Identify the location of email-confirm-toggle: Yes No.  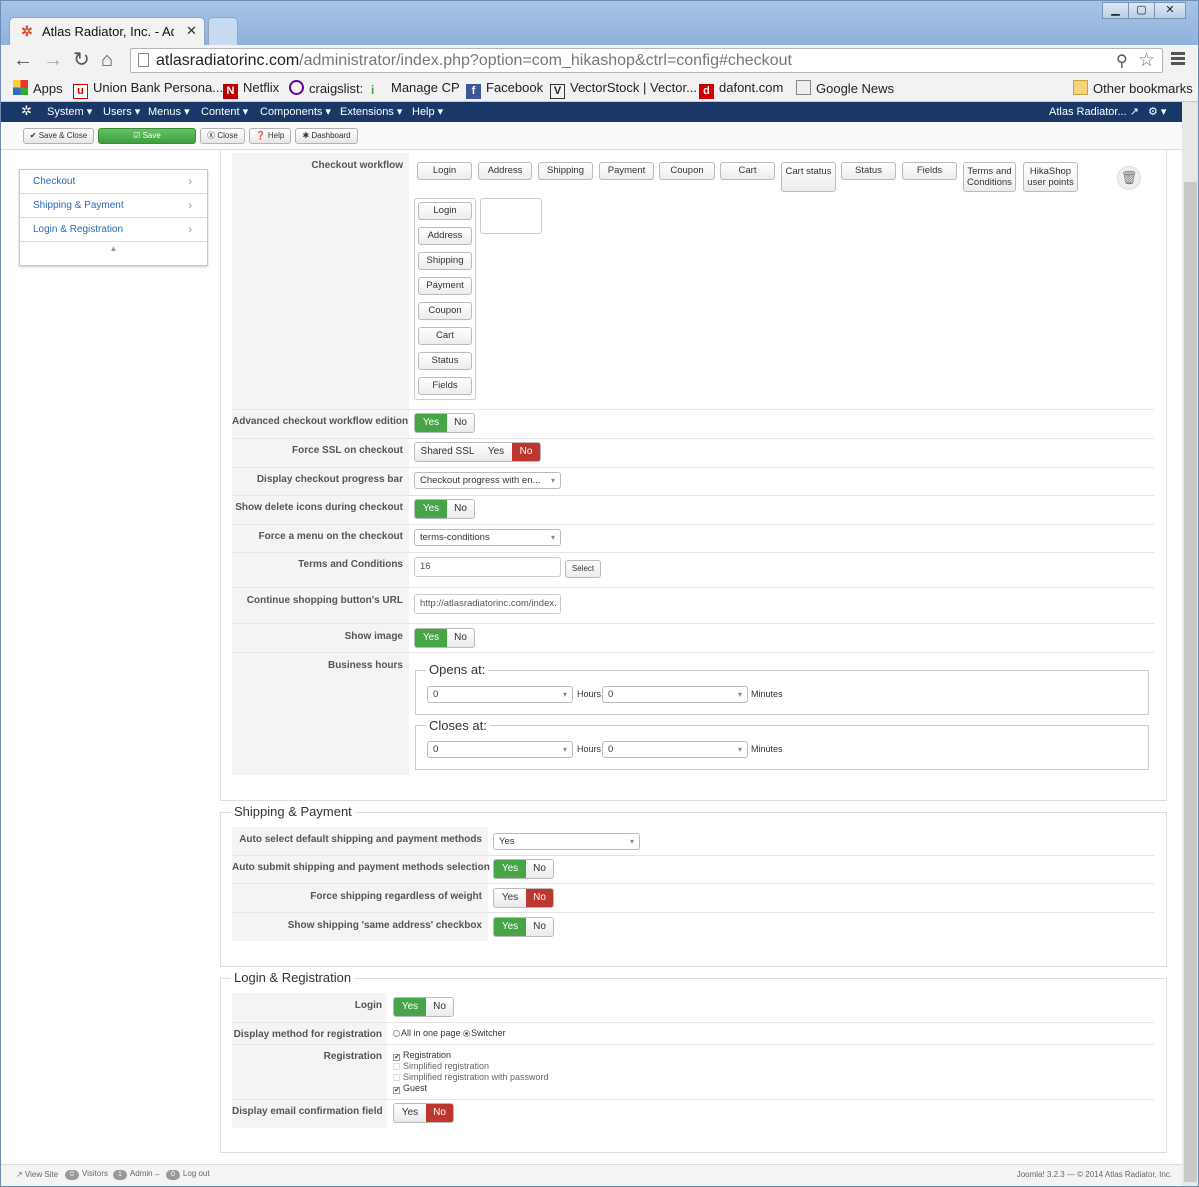
(423, 1113).